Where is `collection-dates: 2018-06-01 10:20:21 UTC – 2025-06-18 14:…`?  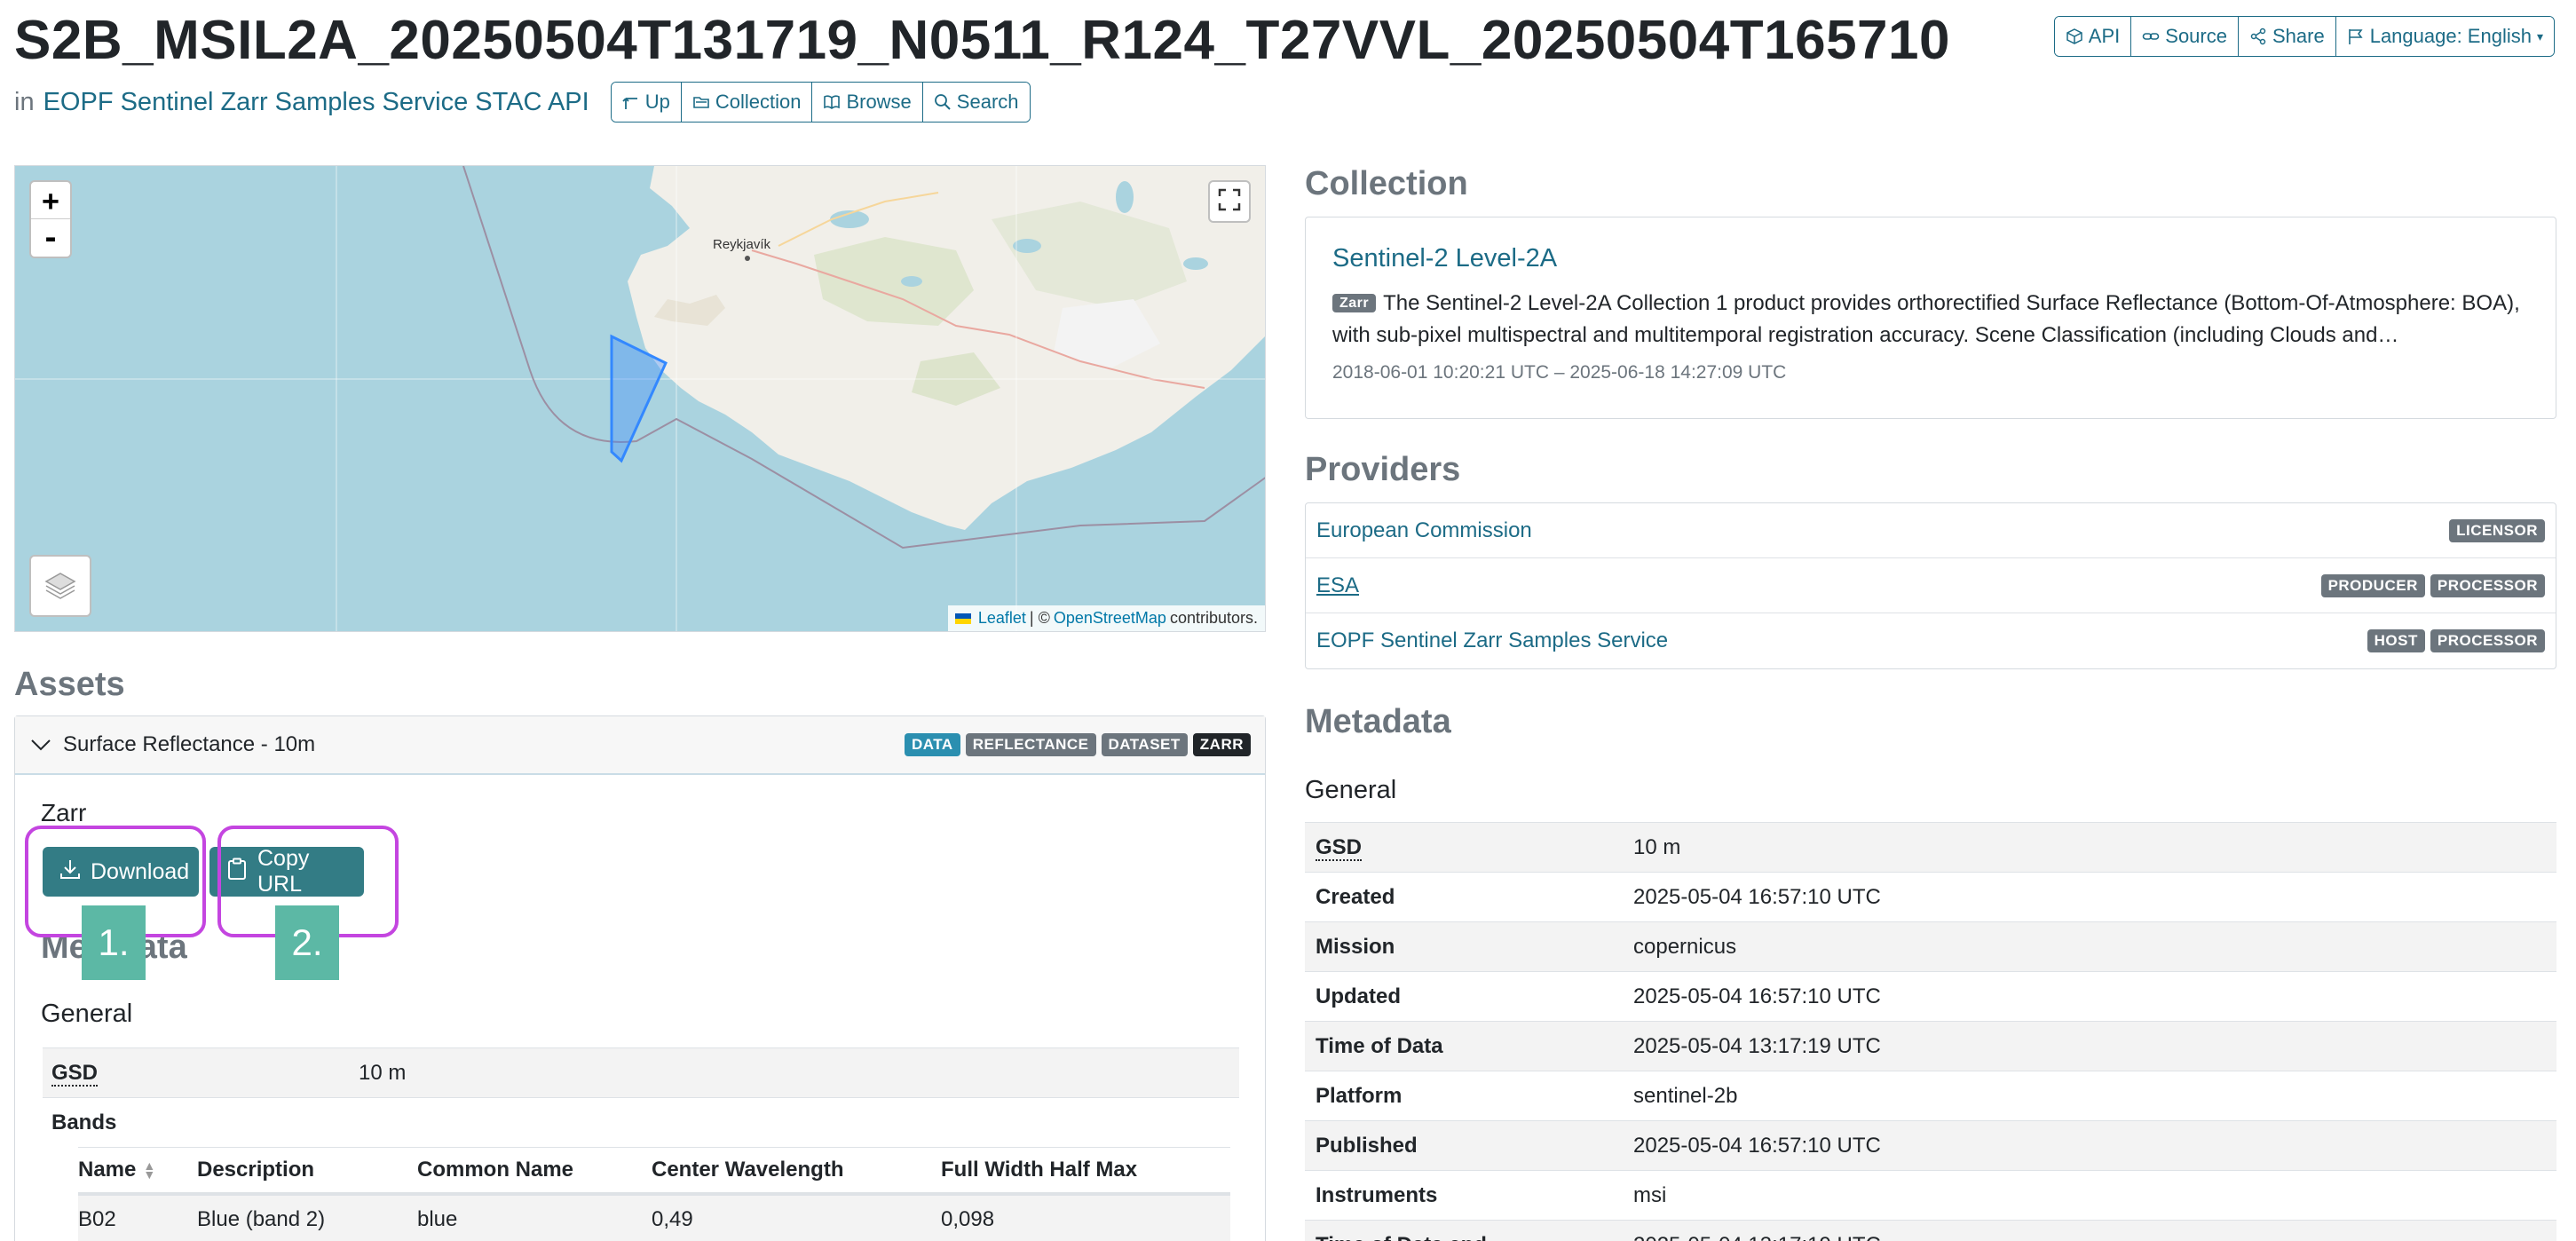 collection-dates: 2018-06-01 10:20:21 UTC – 2025-06-18 14:… is located at coordinates (1559, 372).